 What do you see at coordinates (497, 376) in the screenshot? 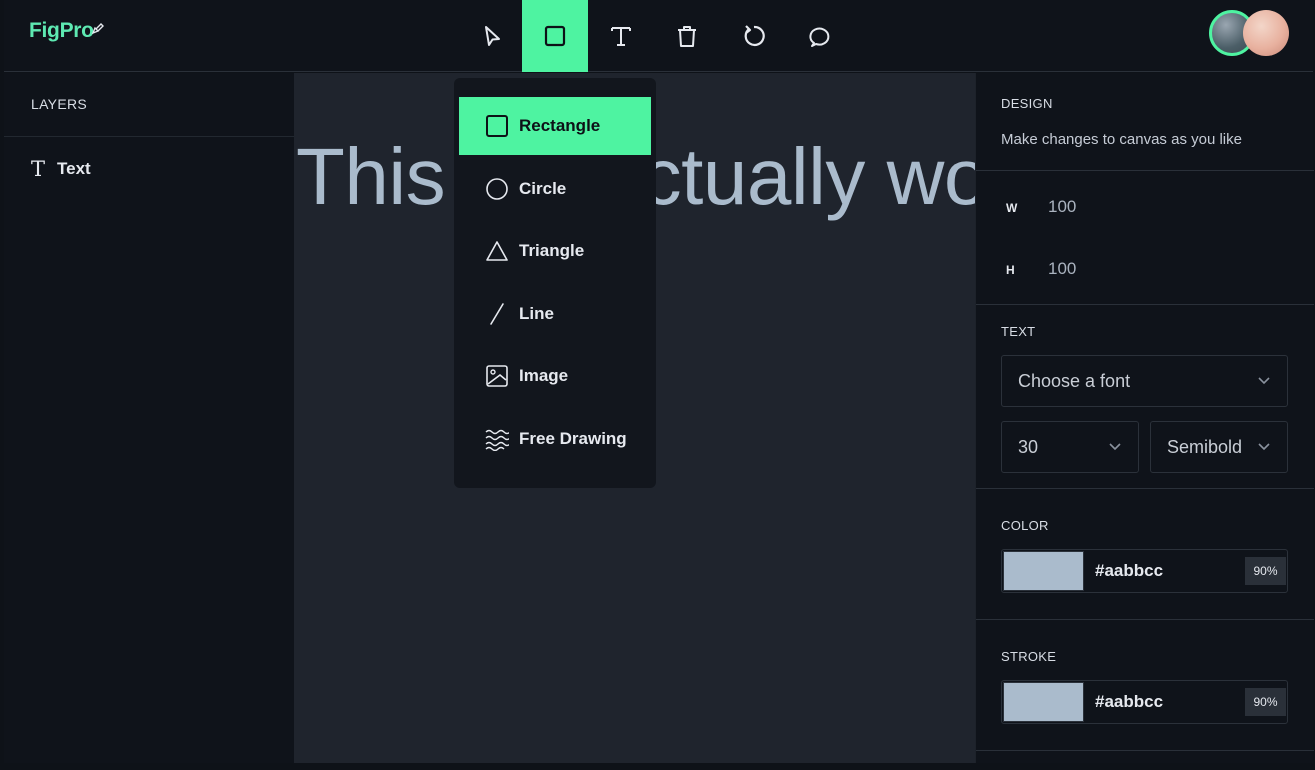
I see `image-icon` at bounding box center [497, 376].